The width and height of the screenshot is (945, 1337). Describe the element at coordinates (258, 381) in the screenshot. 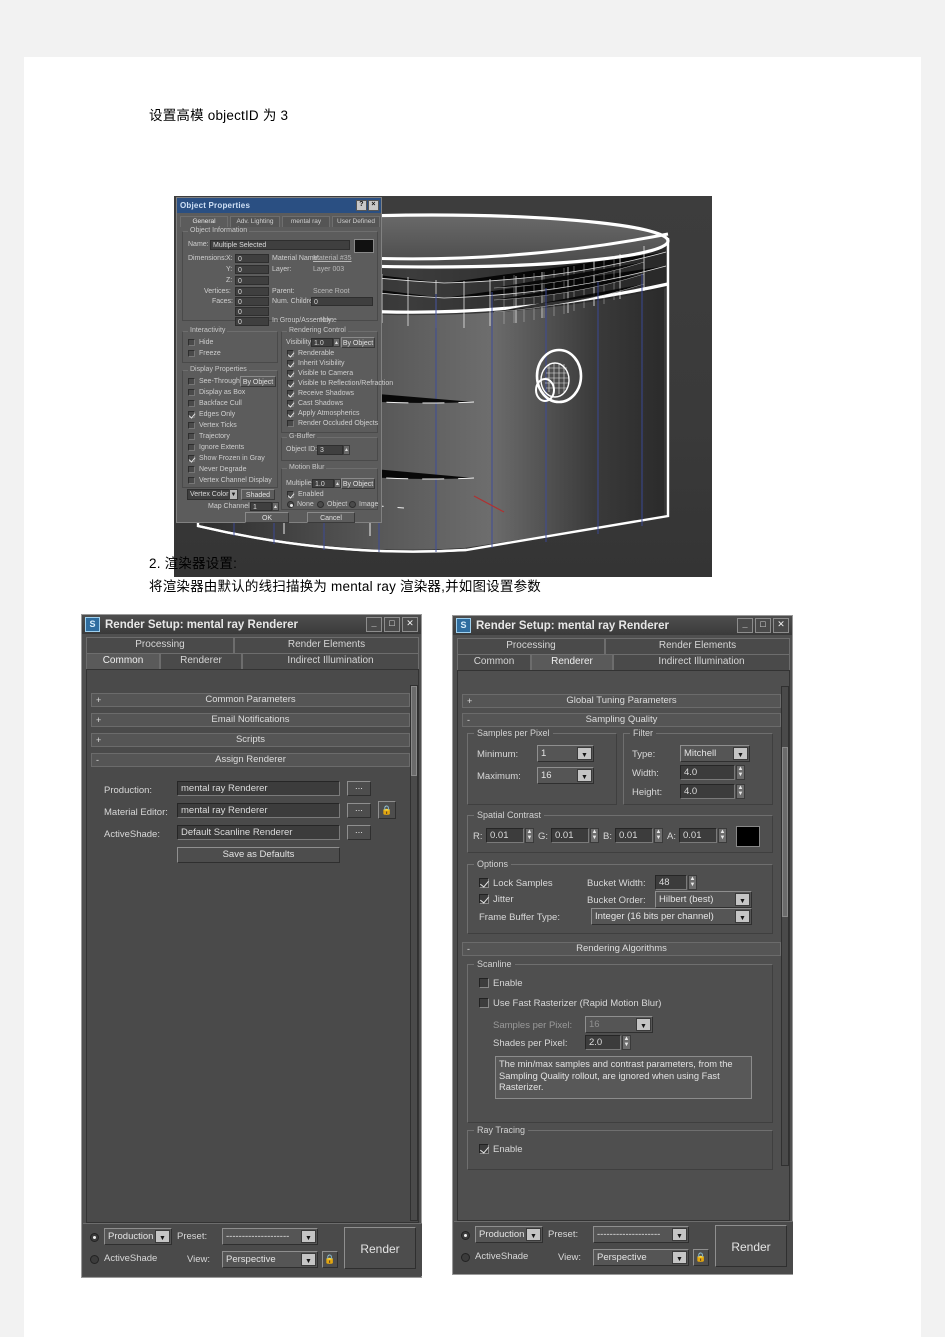

I see `display-by-object-button: By Object` at that location.